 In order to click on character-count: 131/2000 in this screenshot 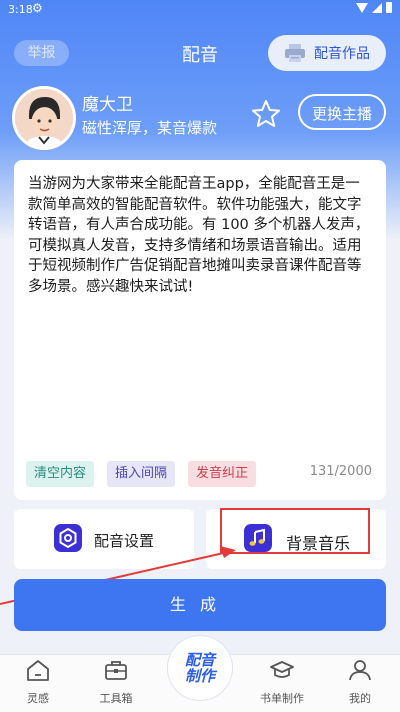, I will do `click(340, 471)`.